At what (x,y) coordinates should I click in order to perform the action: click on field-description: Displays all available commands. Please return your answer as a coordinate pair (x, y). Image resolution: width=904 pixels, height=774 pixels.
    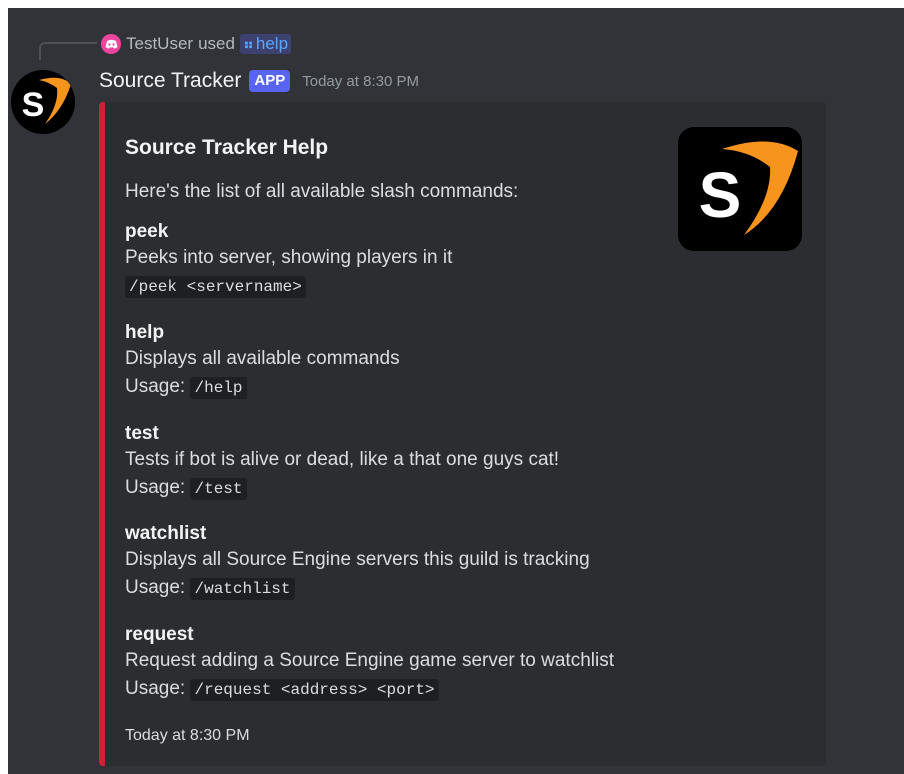
    Looking at the image, I should click on (262, 358).